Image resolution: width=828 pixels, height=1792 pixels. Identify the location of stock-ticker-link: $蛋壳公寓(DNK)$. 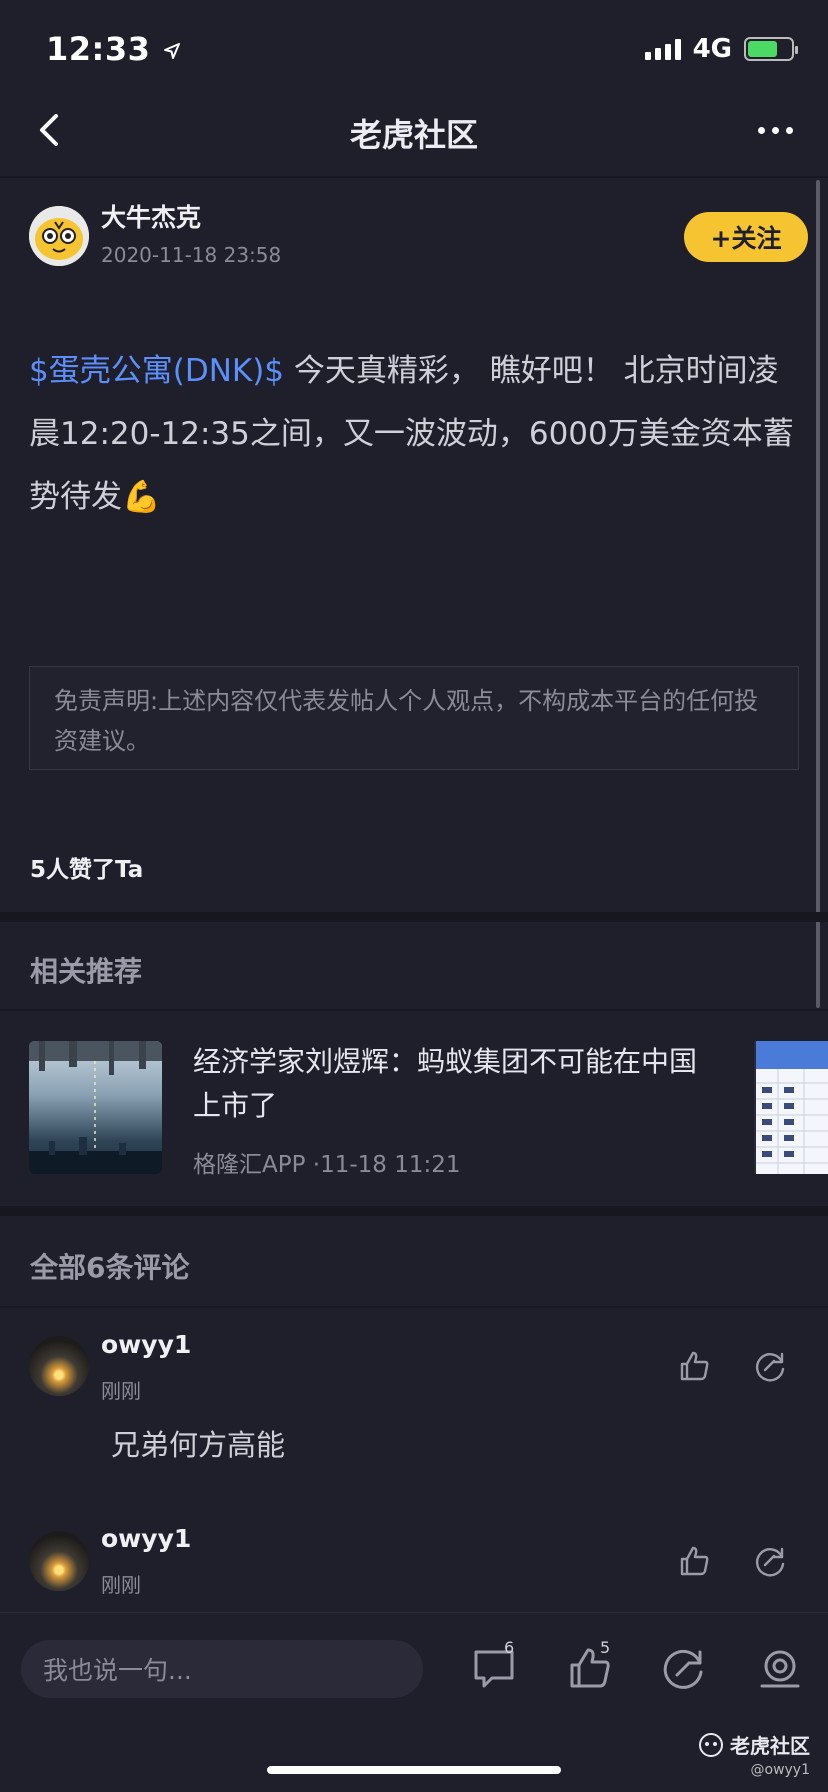
(156, 371).